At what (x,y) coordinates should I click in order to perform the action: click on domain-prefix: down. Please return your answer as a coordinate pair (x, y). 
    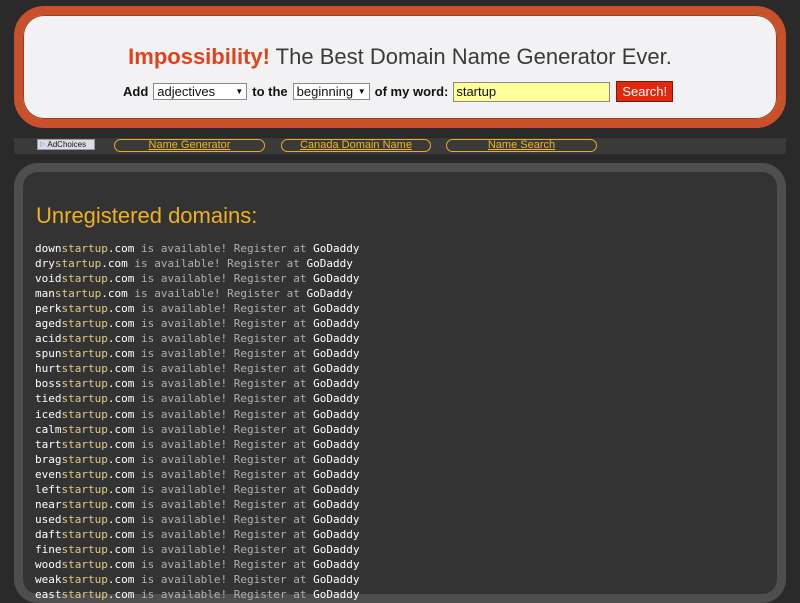
    Looking at the image, I should click on (48, 248).